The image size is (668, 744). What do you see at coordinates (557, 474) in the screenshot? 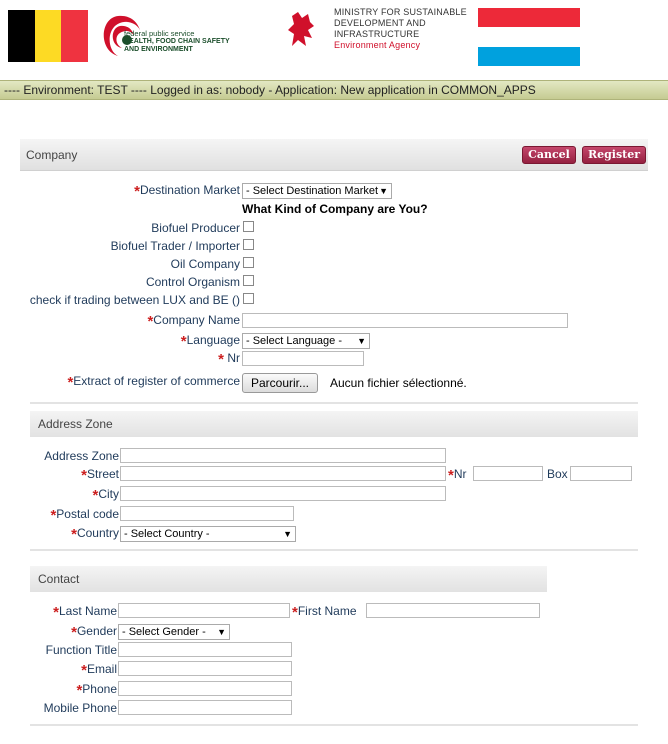
I see `box-label: Box` at bounding box center [557, 474].